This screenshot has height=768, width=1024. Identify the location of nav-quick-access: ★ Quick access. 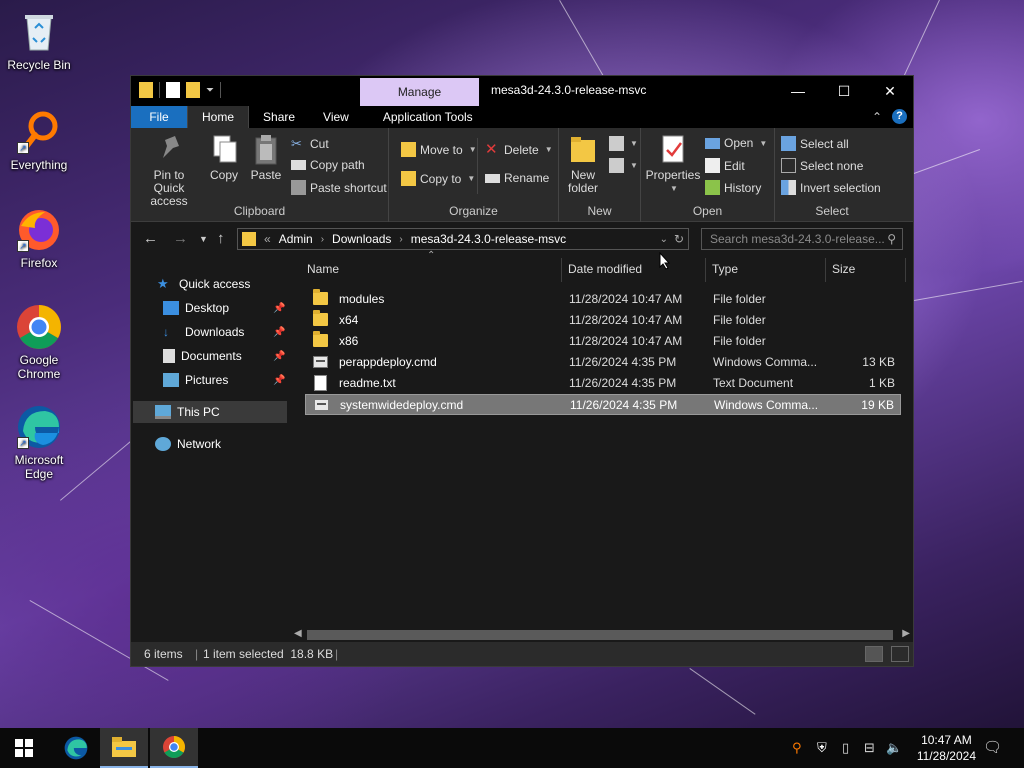
(203, 284).